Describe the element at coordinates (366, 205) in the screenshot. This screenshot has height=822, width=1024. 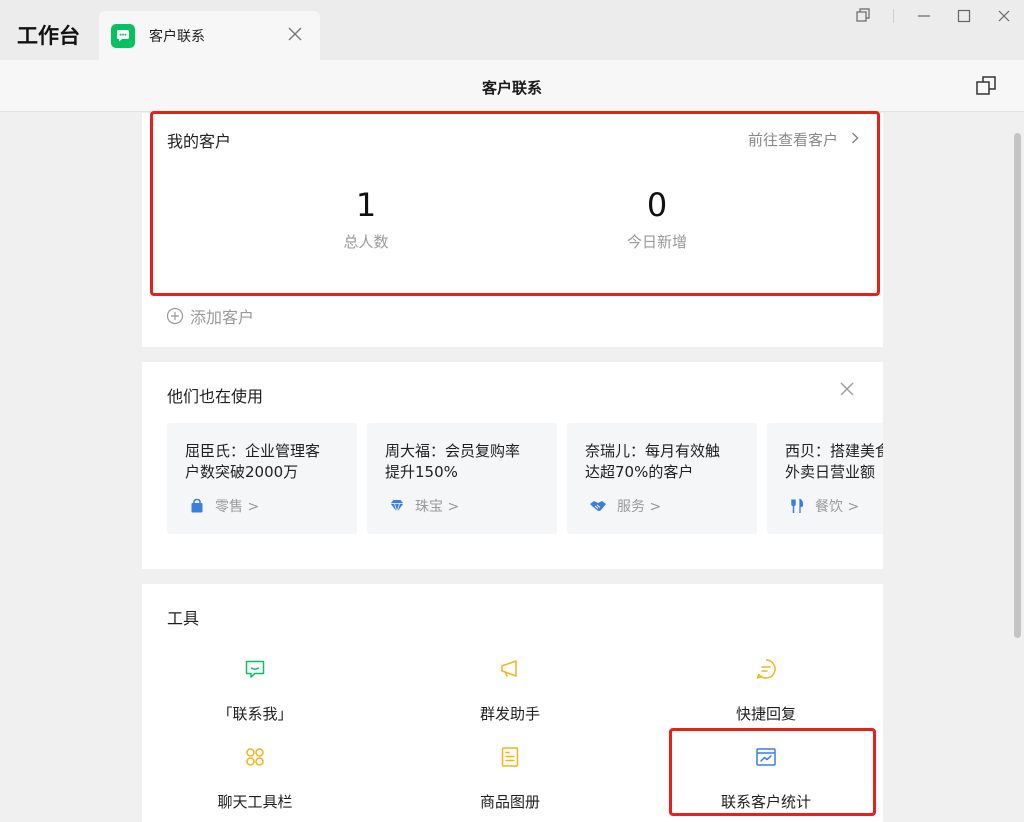
I see `stat-total-value: 1` at that location.